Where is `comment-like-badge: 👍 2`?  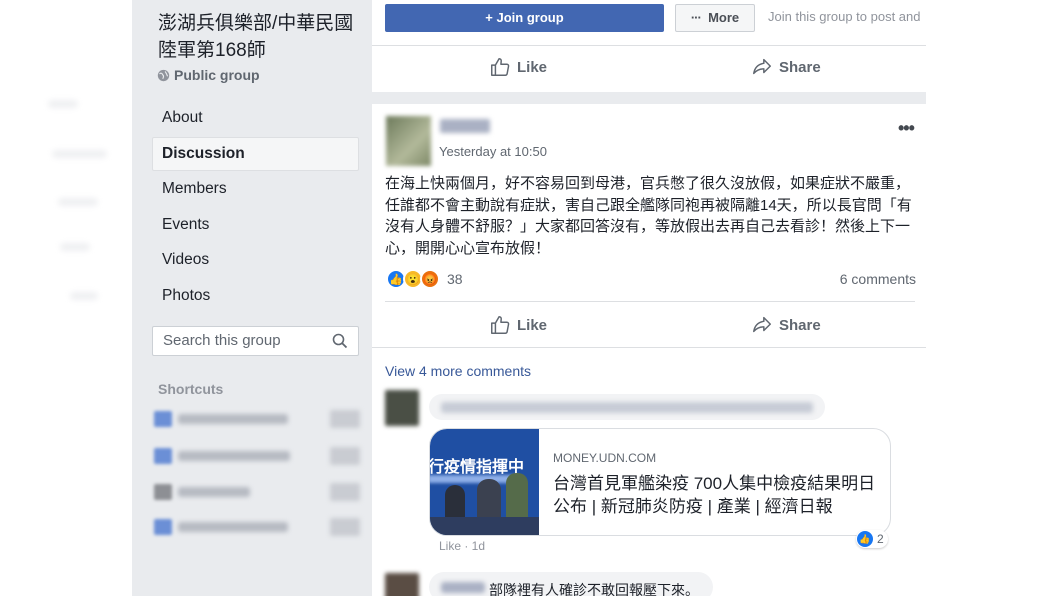
comment-like-badge: 👍 2 is located at coordinates (872, 539).